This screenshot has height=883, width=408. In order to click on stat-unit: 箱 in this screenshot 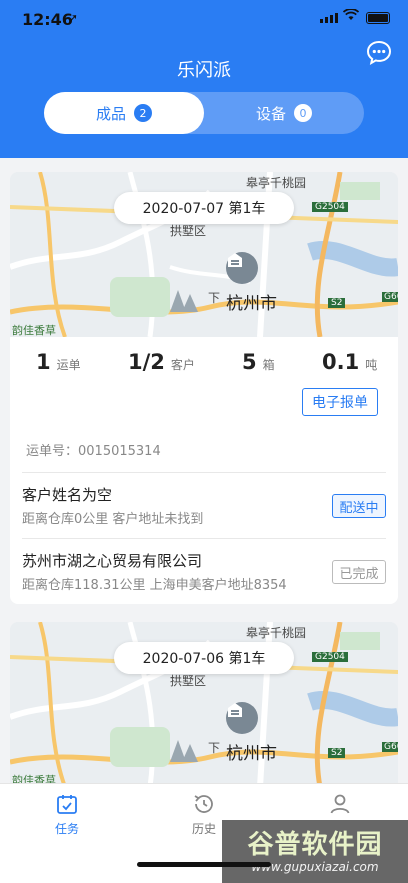, I will do `click(268, 365)`.